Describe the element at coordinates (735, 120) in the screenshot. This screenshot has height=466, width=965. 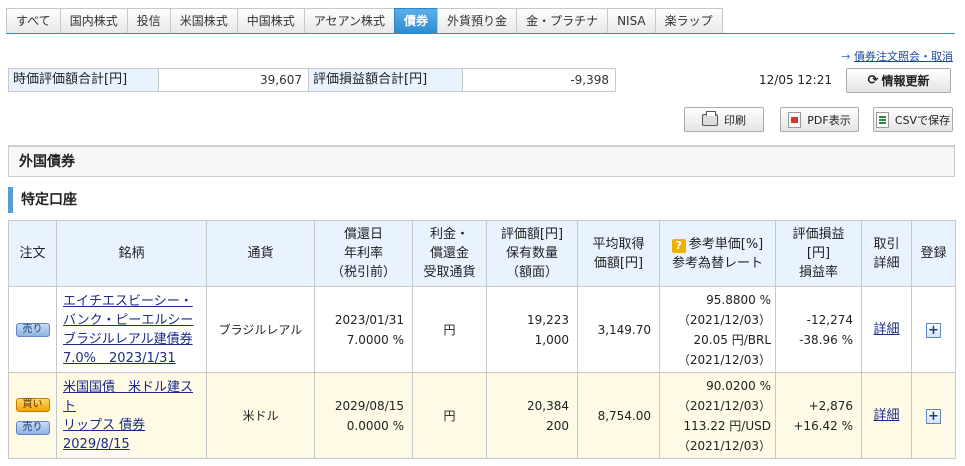
I see `print-button-label: 印刷` at that location.